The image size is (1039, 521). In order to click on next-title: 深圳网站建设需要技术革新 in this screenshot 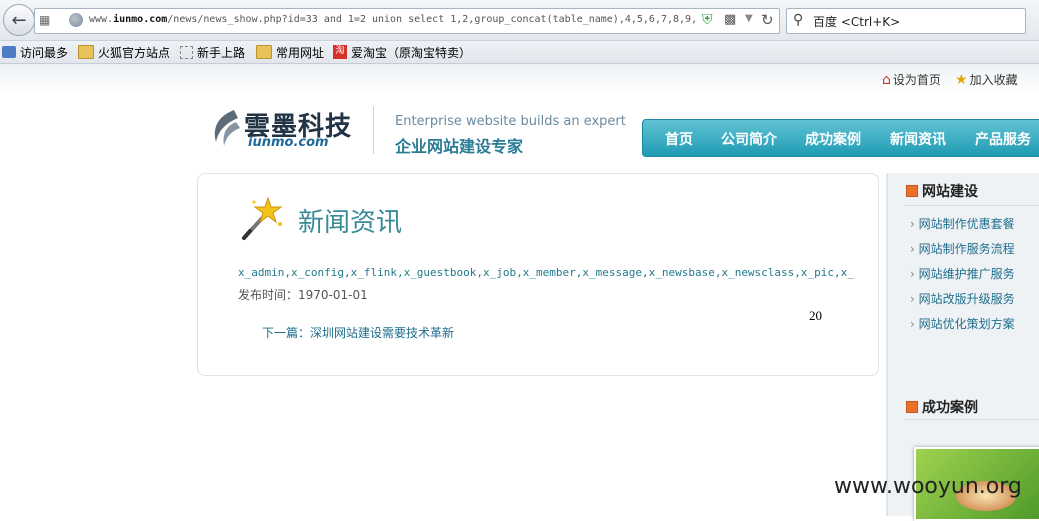, I will do `click(382, 333)`.